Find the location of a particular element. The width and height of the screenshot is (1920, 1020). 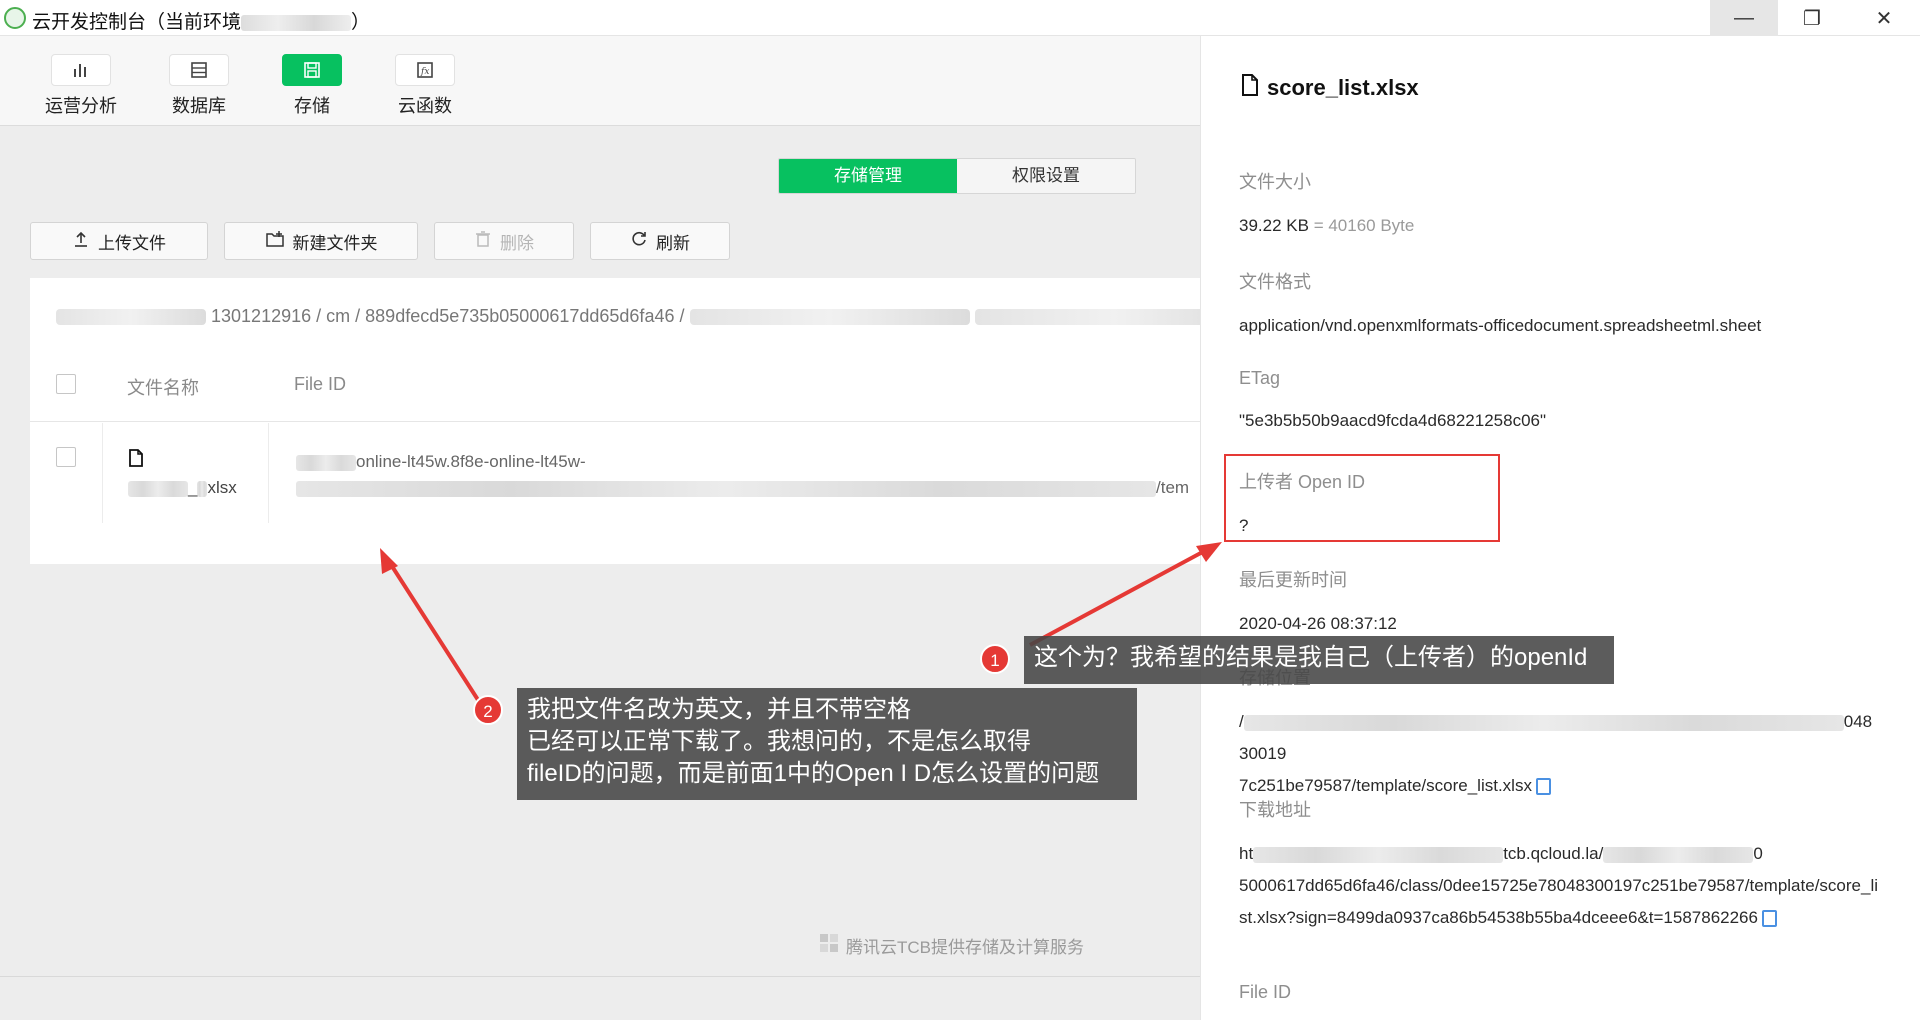

refresh-button: 刷新 is located at coordinates (660, 241).